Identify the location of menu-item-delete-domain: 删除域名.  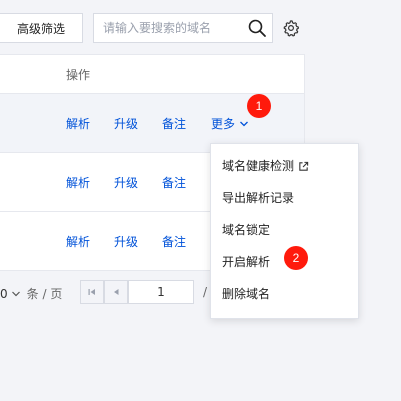
(284, 294).